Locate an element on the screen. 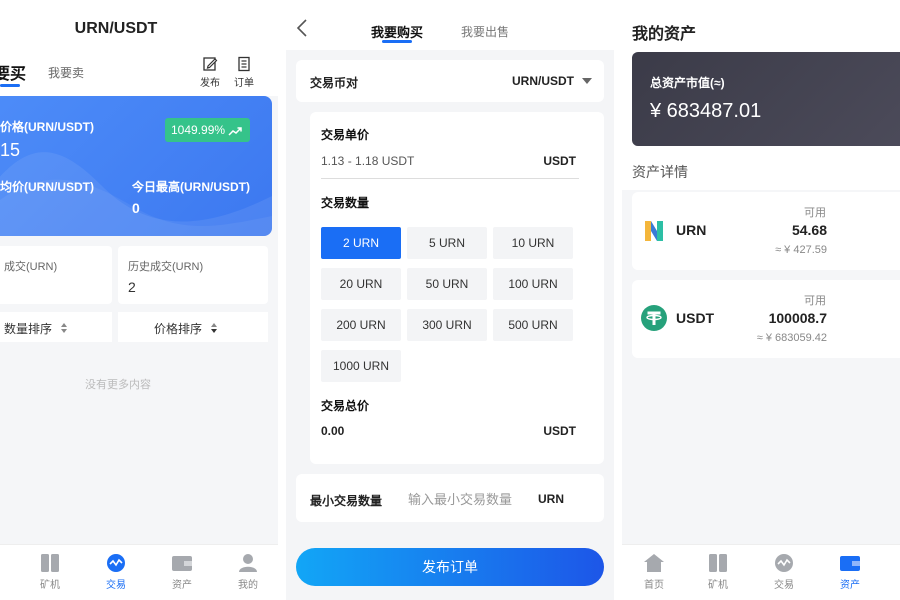  history-label: 历史成交(URN) is located at coordinates (166, 267).